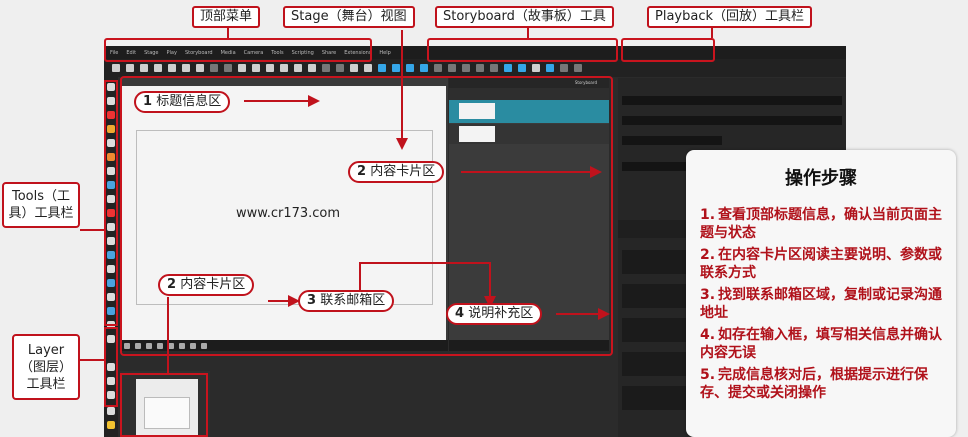 This screenshot has height=437, width=968. I want to click on top-menu-highlight, so click(238, 50).